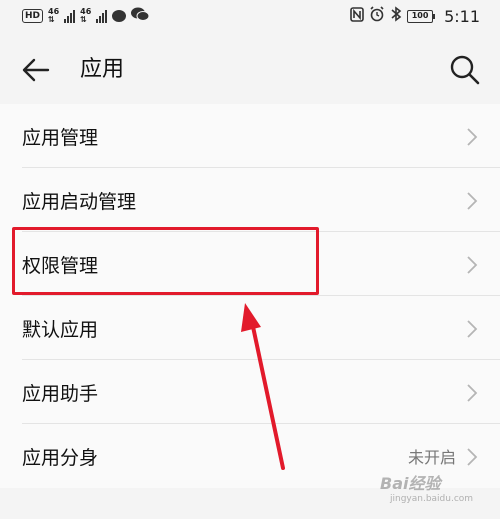 The width and height of the screenshot is (500, 519). I want to click on highlight-box, so click(165, 261).